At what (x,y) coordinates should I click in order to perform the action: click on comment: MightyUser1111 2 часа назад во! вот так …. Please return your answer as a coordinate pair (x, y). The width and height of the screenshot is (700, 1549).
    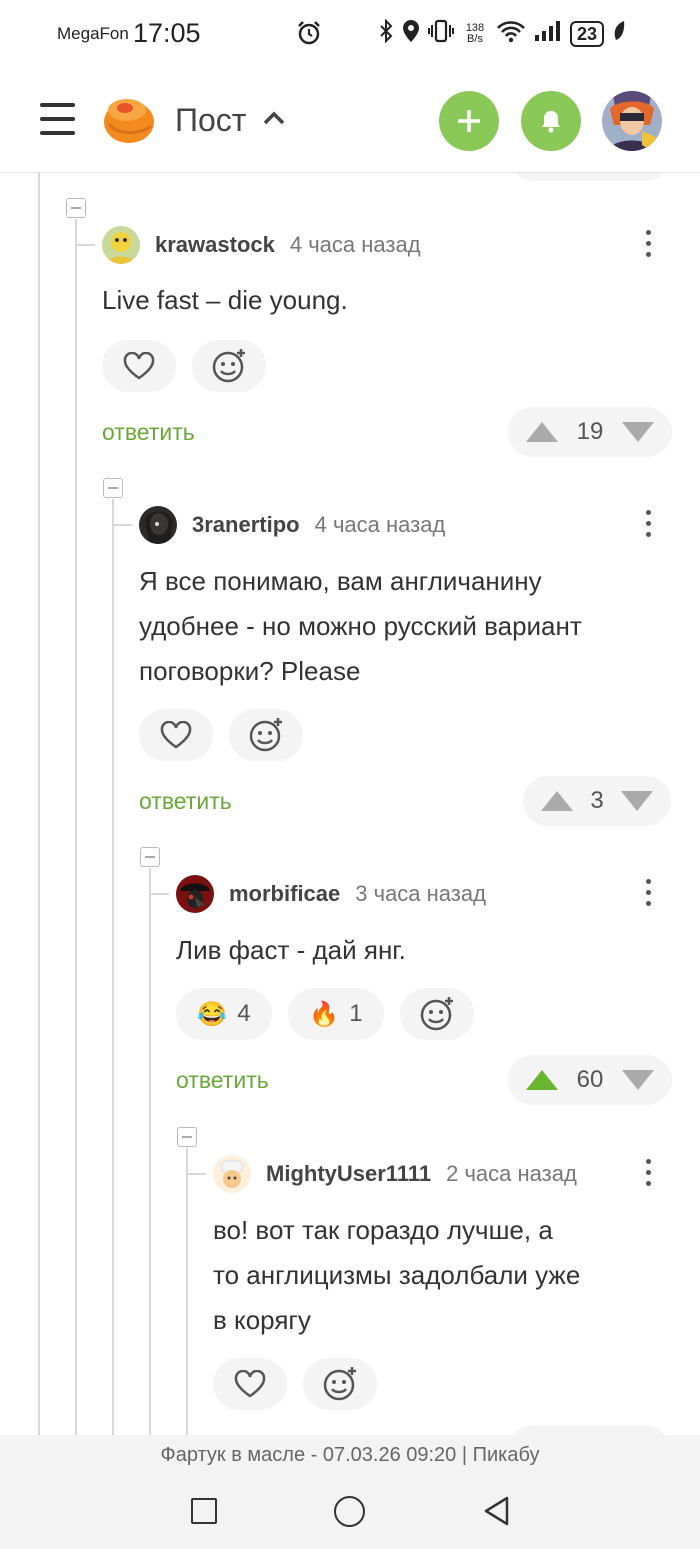
    Looking at the image, I should click on (443, 1295).